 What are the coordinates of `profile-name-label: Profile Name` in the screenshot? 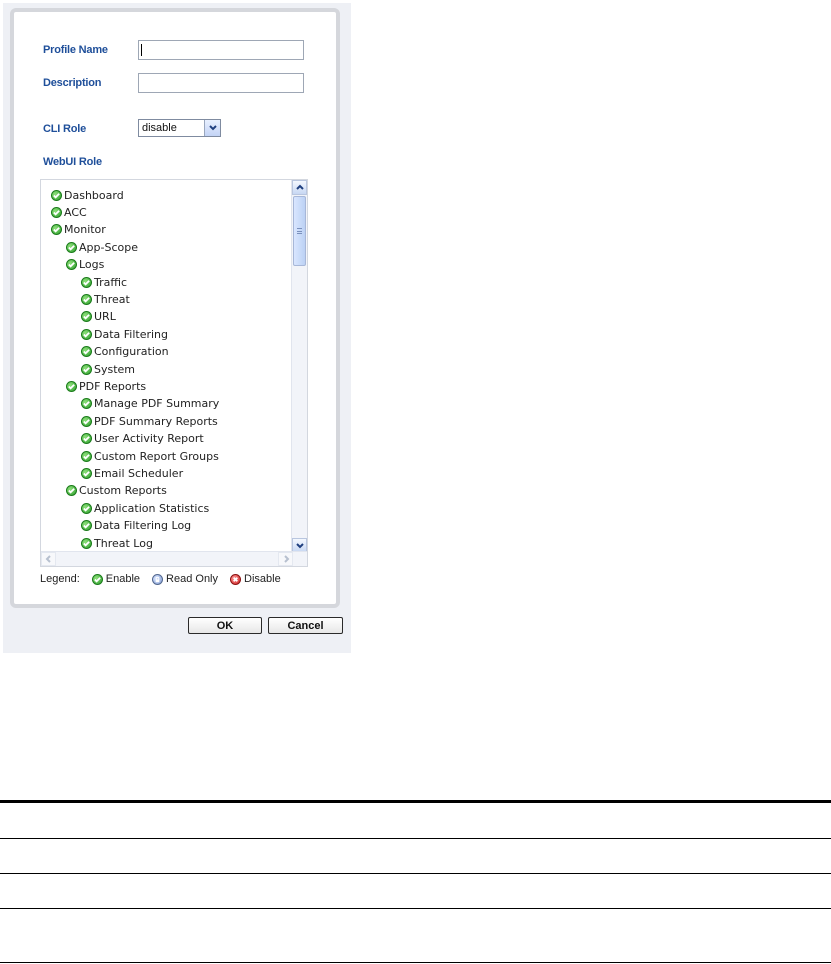 It's located at (75, 50).